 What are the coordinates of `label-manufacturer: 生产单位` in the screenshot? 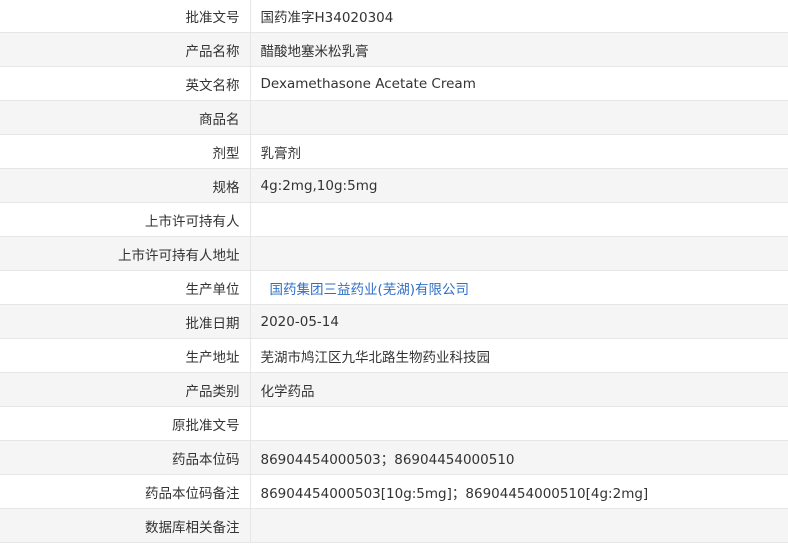 It's located at (125, 287).